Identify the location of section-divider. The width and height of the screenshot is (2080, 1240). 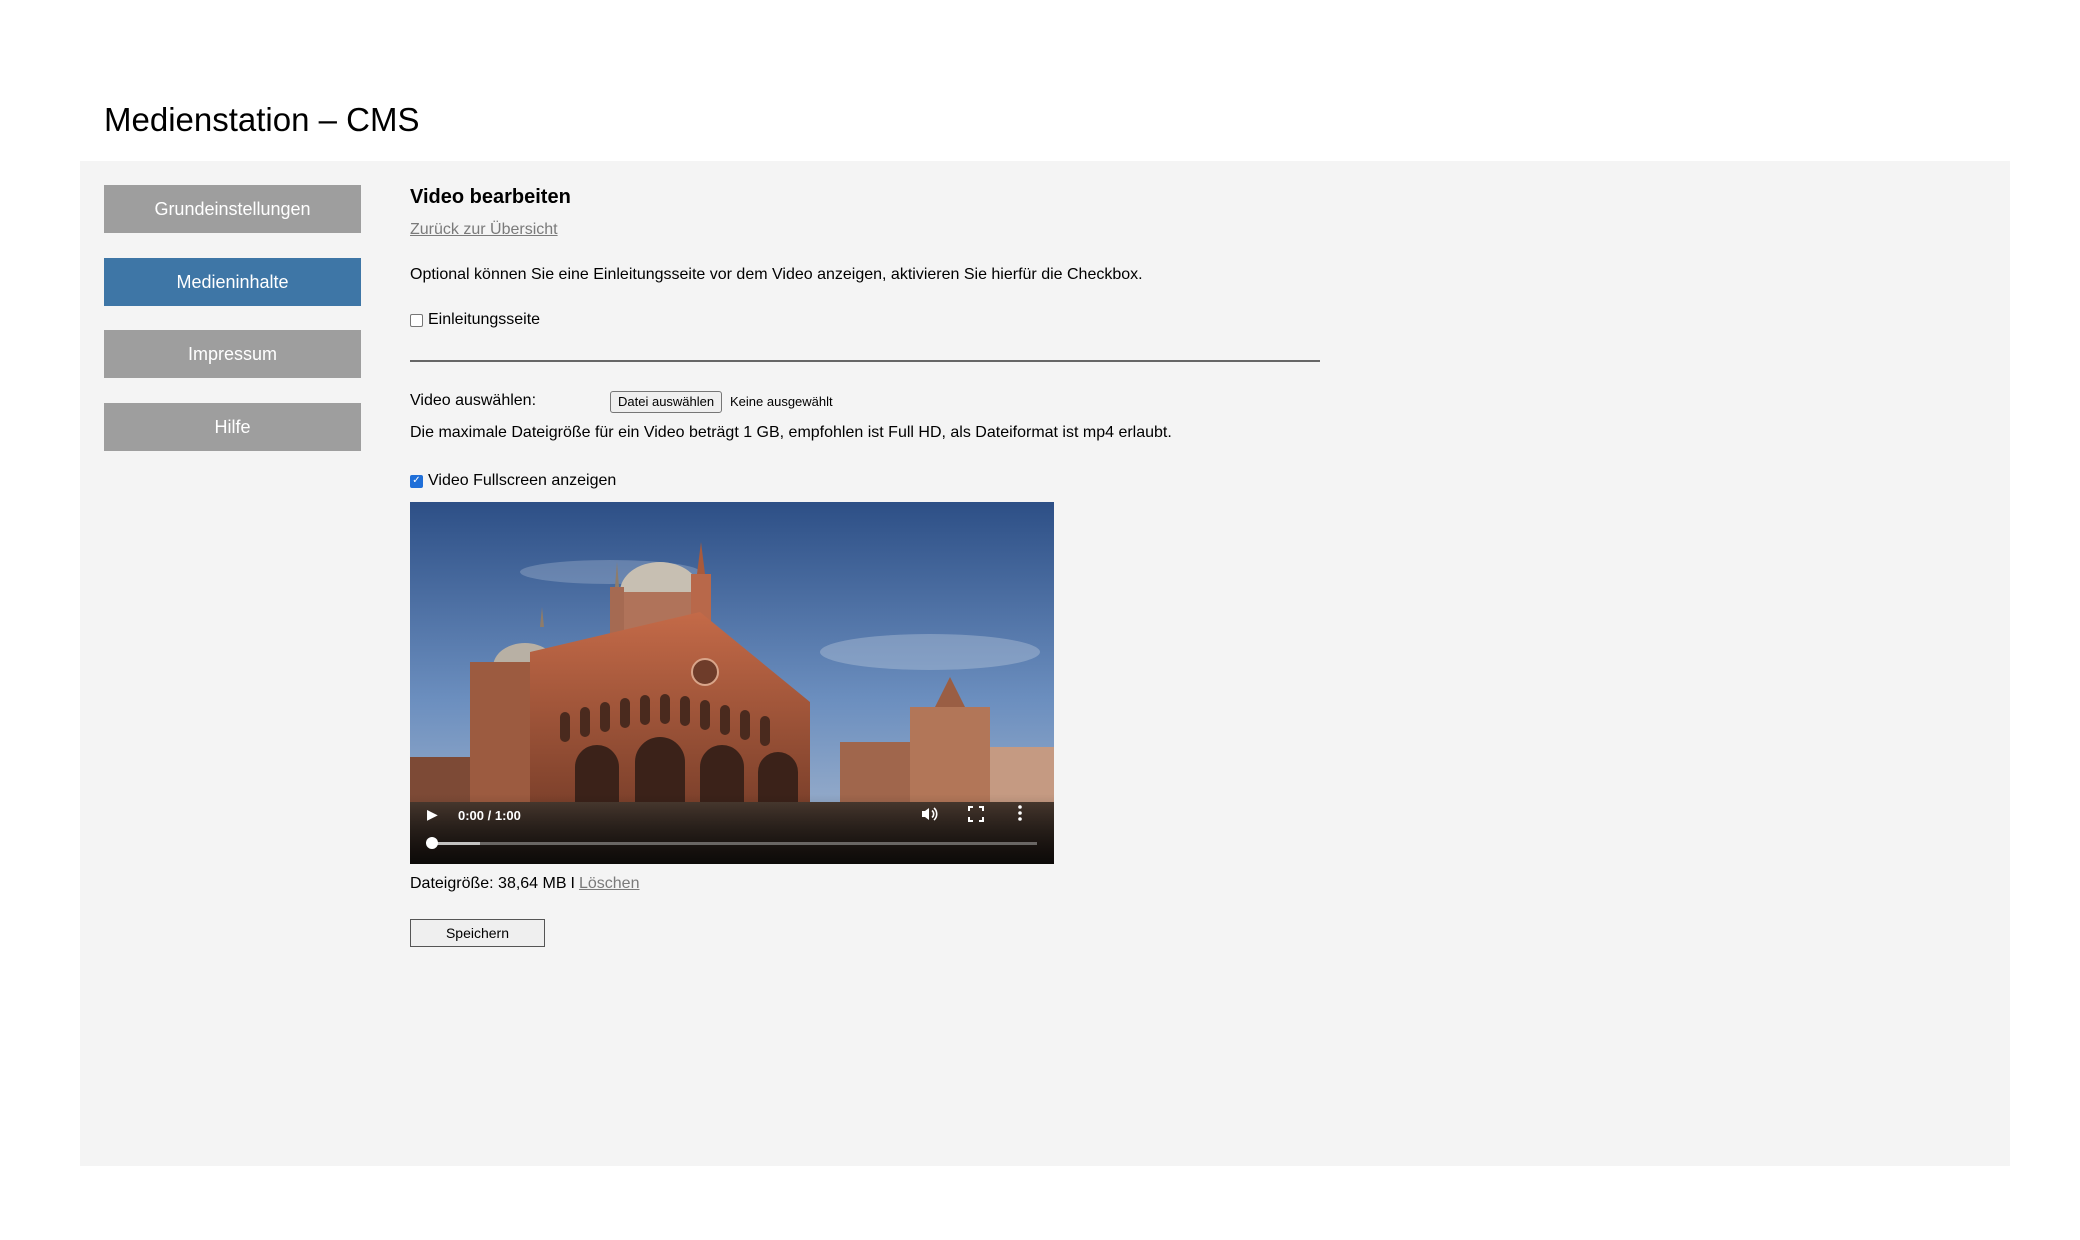
(865, 361).